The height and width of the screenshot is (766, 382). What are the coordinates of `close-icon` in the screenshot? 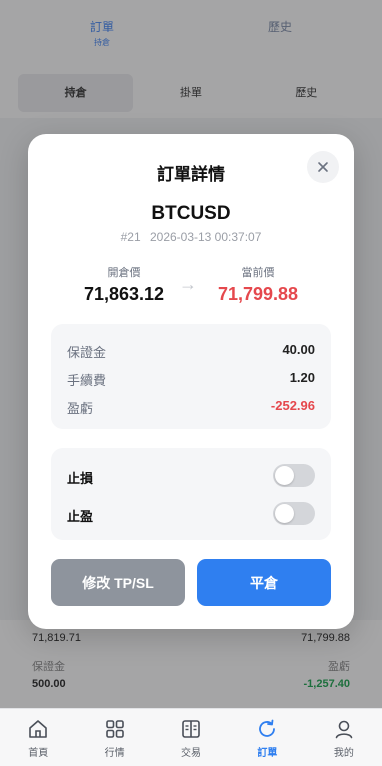 It's located at (323, 167).